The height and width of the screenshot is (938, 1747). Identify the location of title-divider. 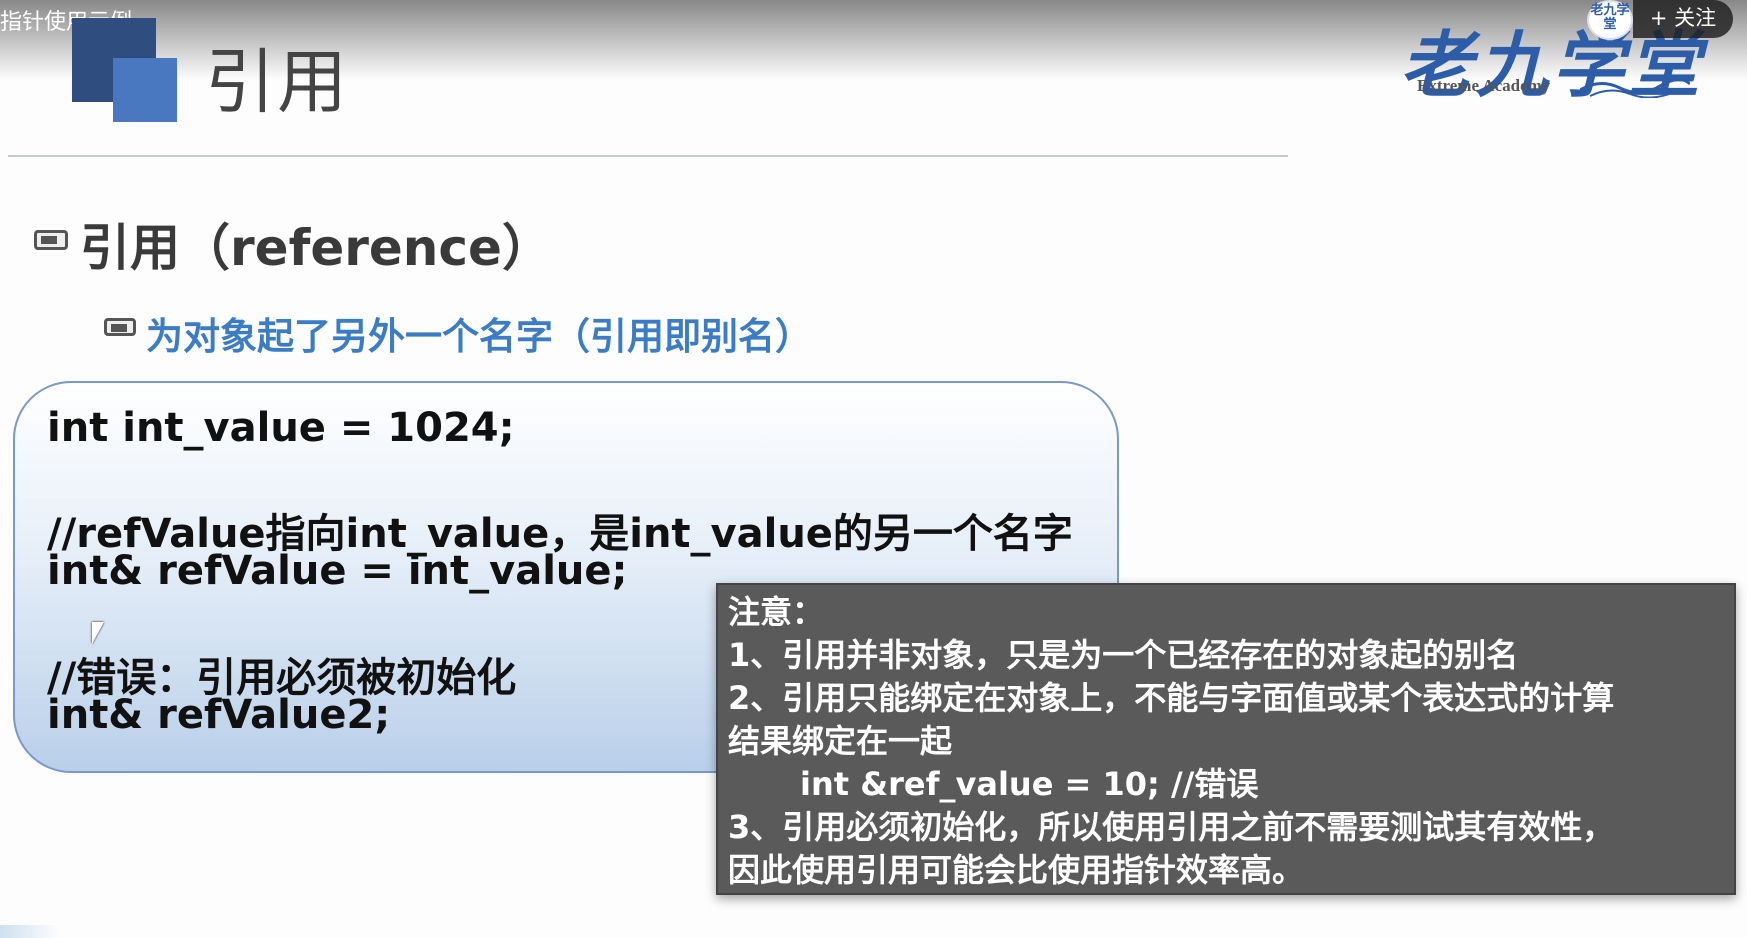
(648, 156).